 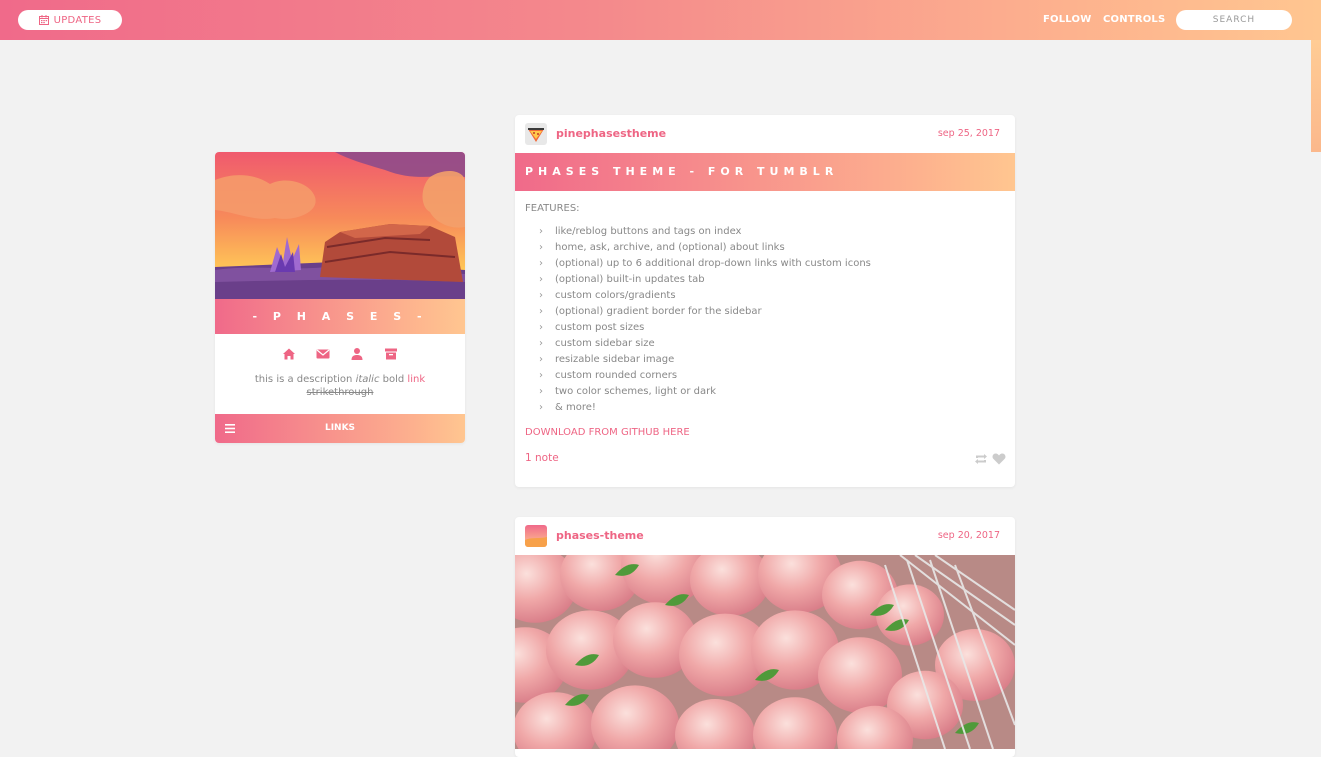 What do you see at coordinates (981, 459) in the screenshot?
I see `reblog-icon` at bounding box center [981, 459].